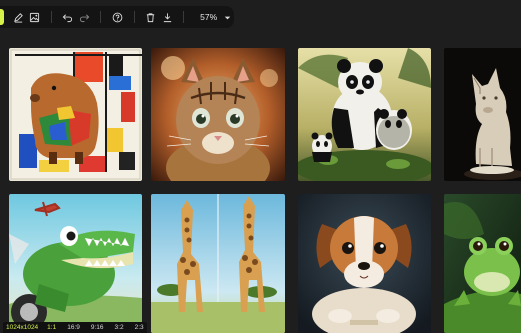 This screenshot has height=333, width=521. What do you see at coordinates (51, 327) in the screenshot?
I see `ratio-option: 1:1` at bounding box center [51, 327].